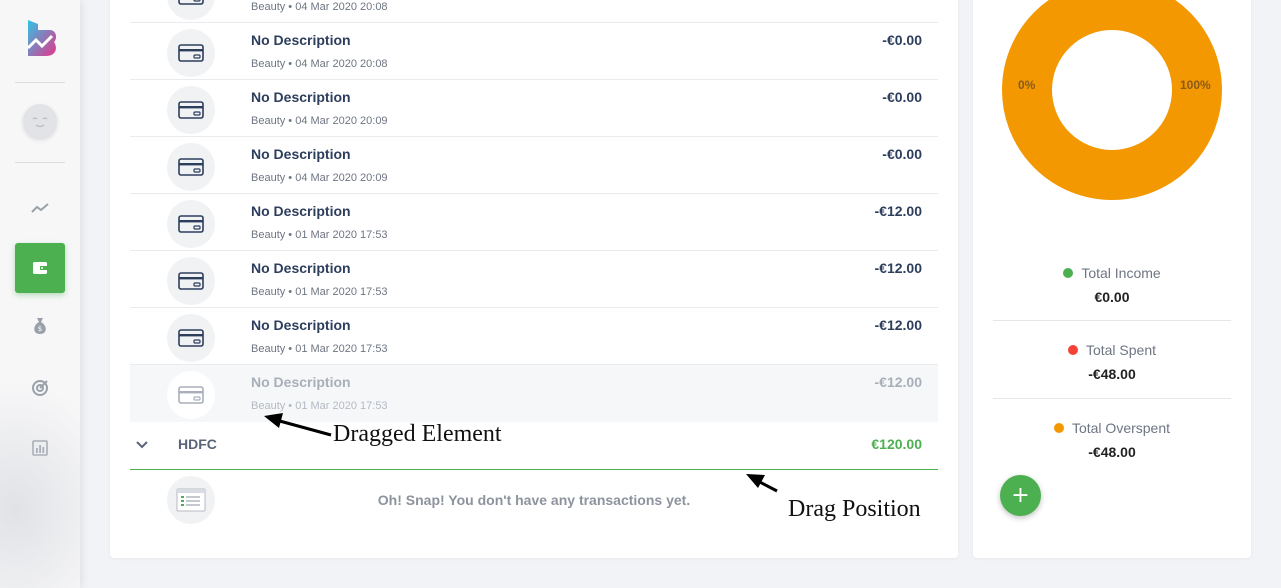  I want to click on trend-line-icon, so click(40, 208).